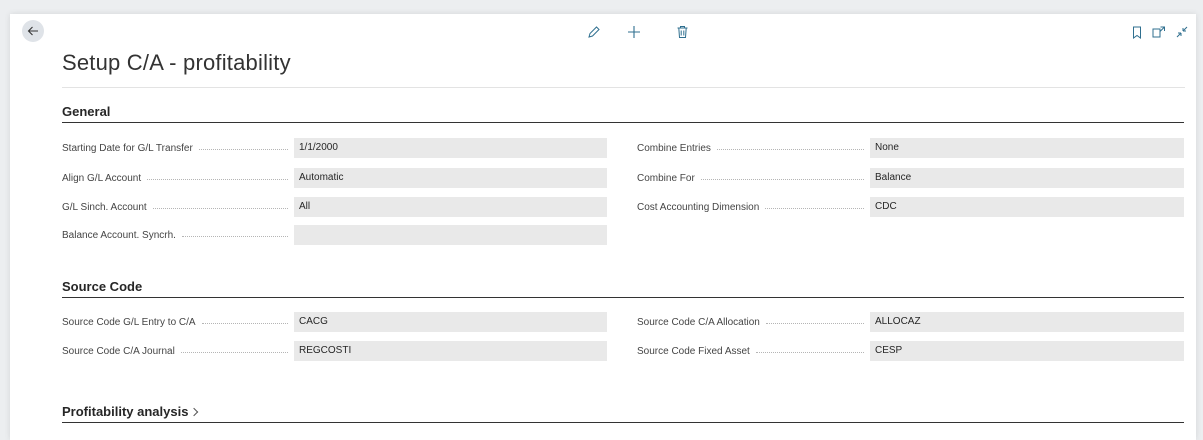 This screenshot has height=440, width=1203. I want to click on section-title-general: General, so click(86, 111).